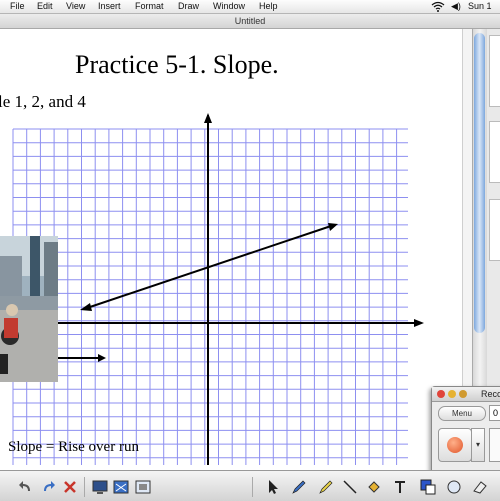 Image resolution: width=500 pixels, height=501 pixels. I want to click on webcam-photo, so click(29, 309).